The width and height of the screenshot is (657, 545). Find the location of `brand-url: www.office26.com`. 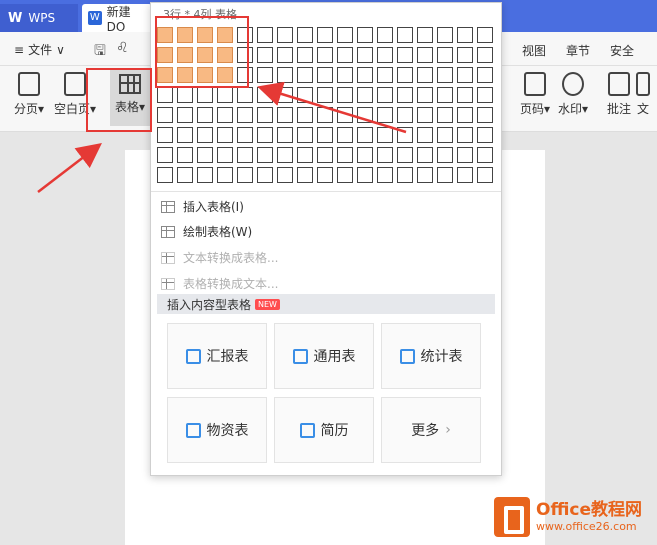

brand-url: www.office26.com is located at coordinates (586, 526).